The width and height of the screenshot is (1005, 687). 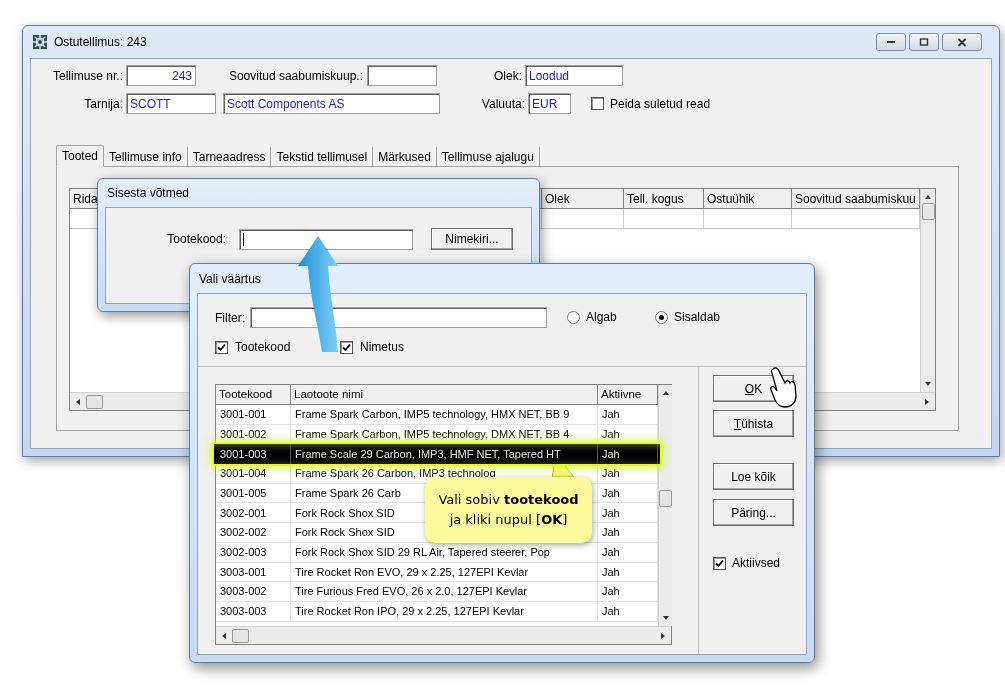 I want to click on table-cell: Tire Furious Fred EVO, 26 x 2.0, 127EPI Kevlar, so click(x=444, y=592).